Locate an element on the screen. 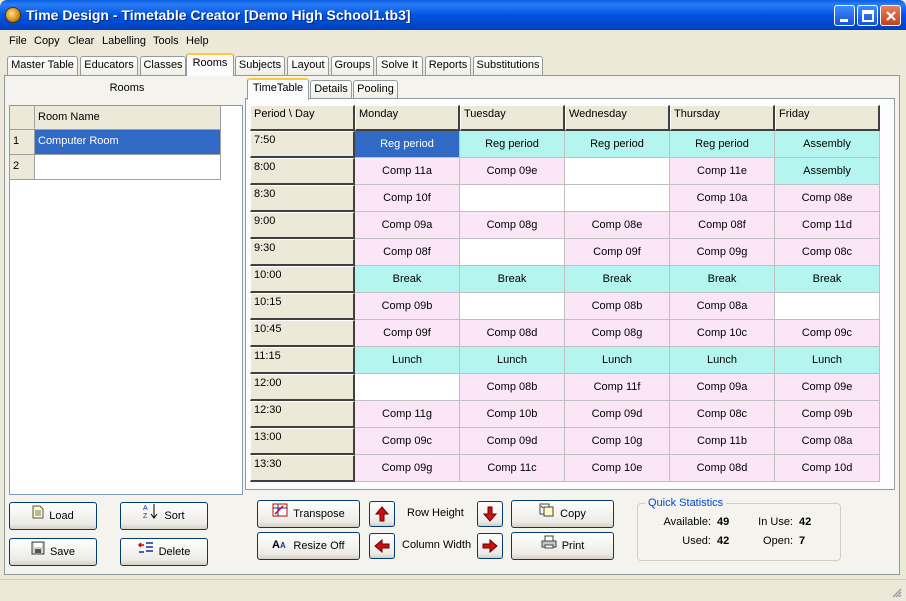 The width and height of the screenshot is (906, 601). period-header: 12:30 is located at coordinates (302, 414).